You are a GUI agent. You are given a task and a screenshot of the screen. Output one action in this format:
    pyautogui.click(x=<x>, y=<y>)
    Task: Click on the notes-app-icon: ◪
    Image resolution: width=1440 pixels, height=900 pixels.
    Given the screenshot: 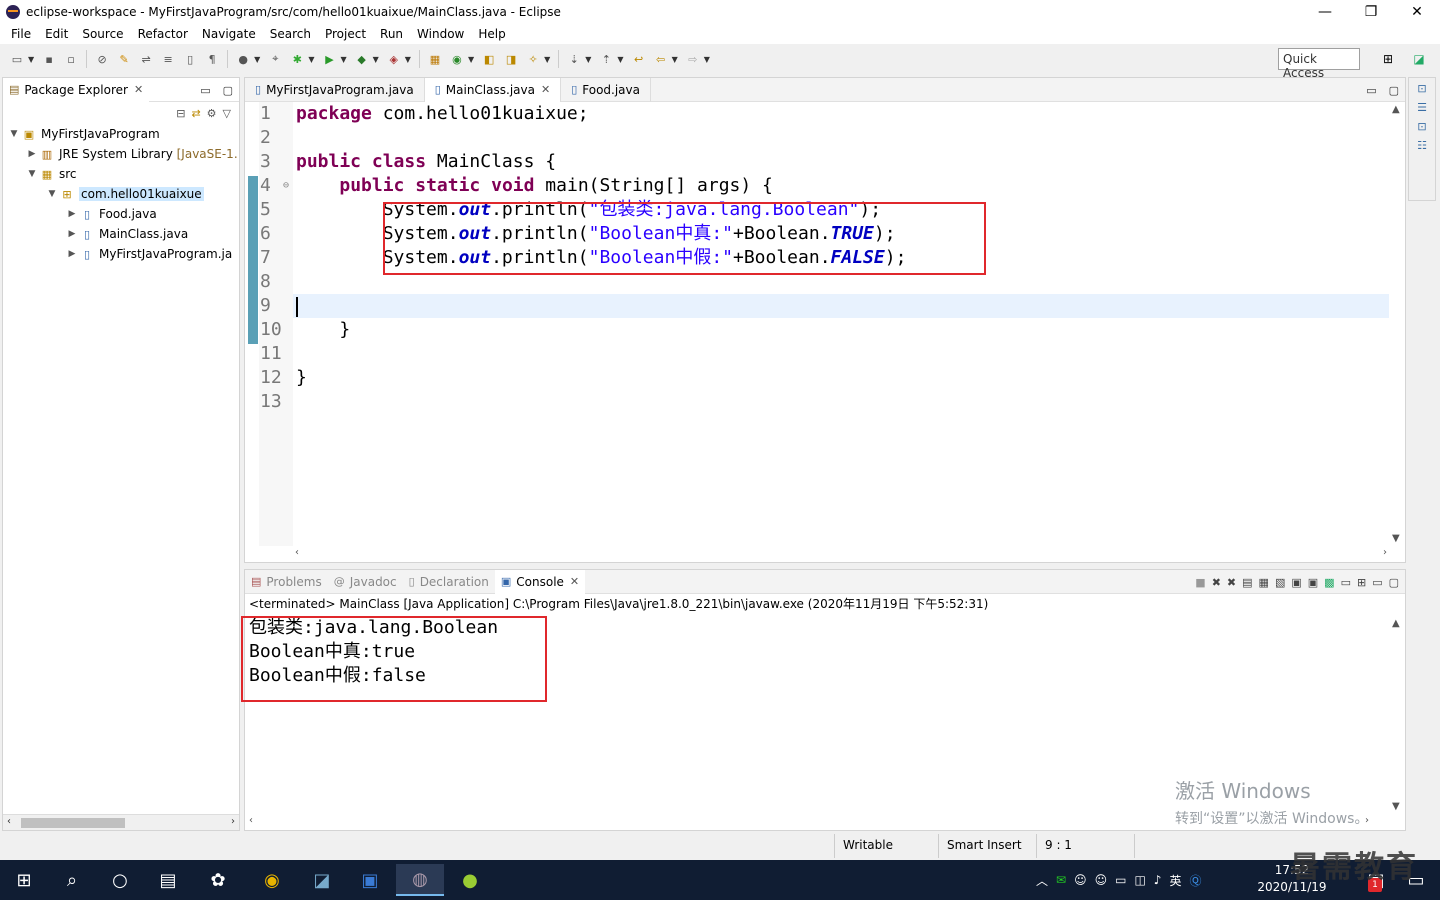 What is the action you would take?
    pyautogui.click(x=322, y=880)
    